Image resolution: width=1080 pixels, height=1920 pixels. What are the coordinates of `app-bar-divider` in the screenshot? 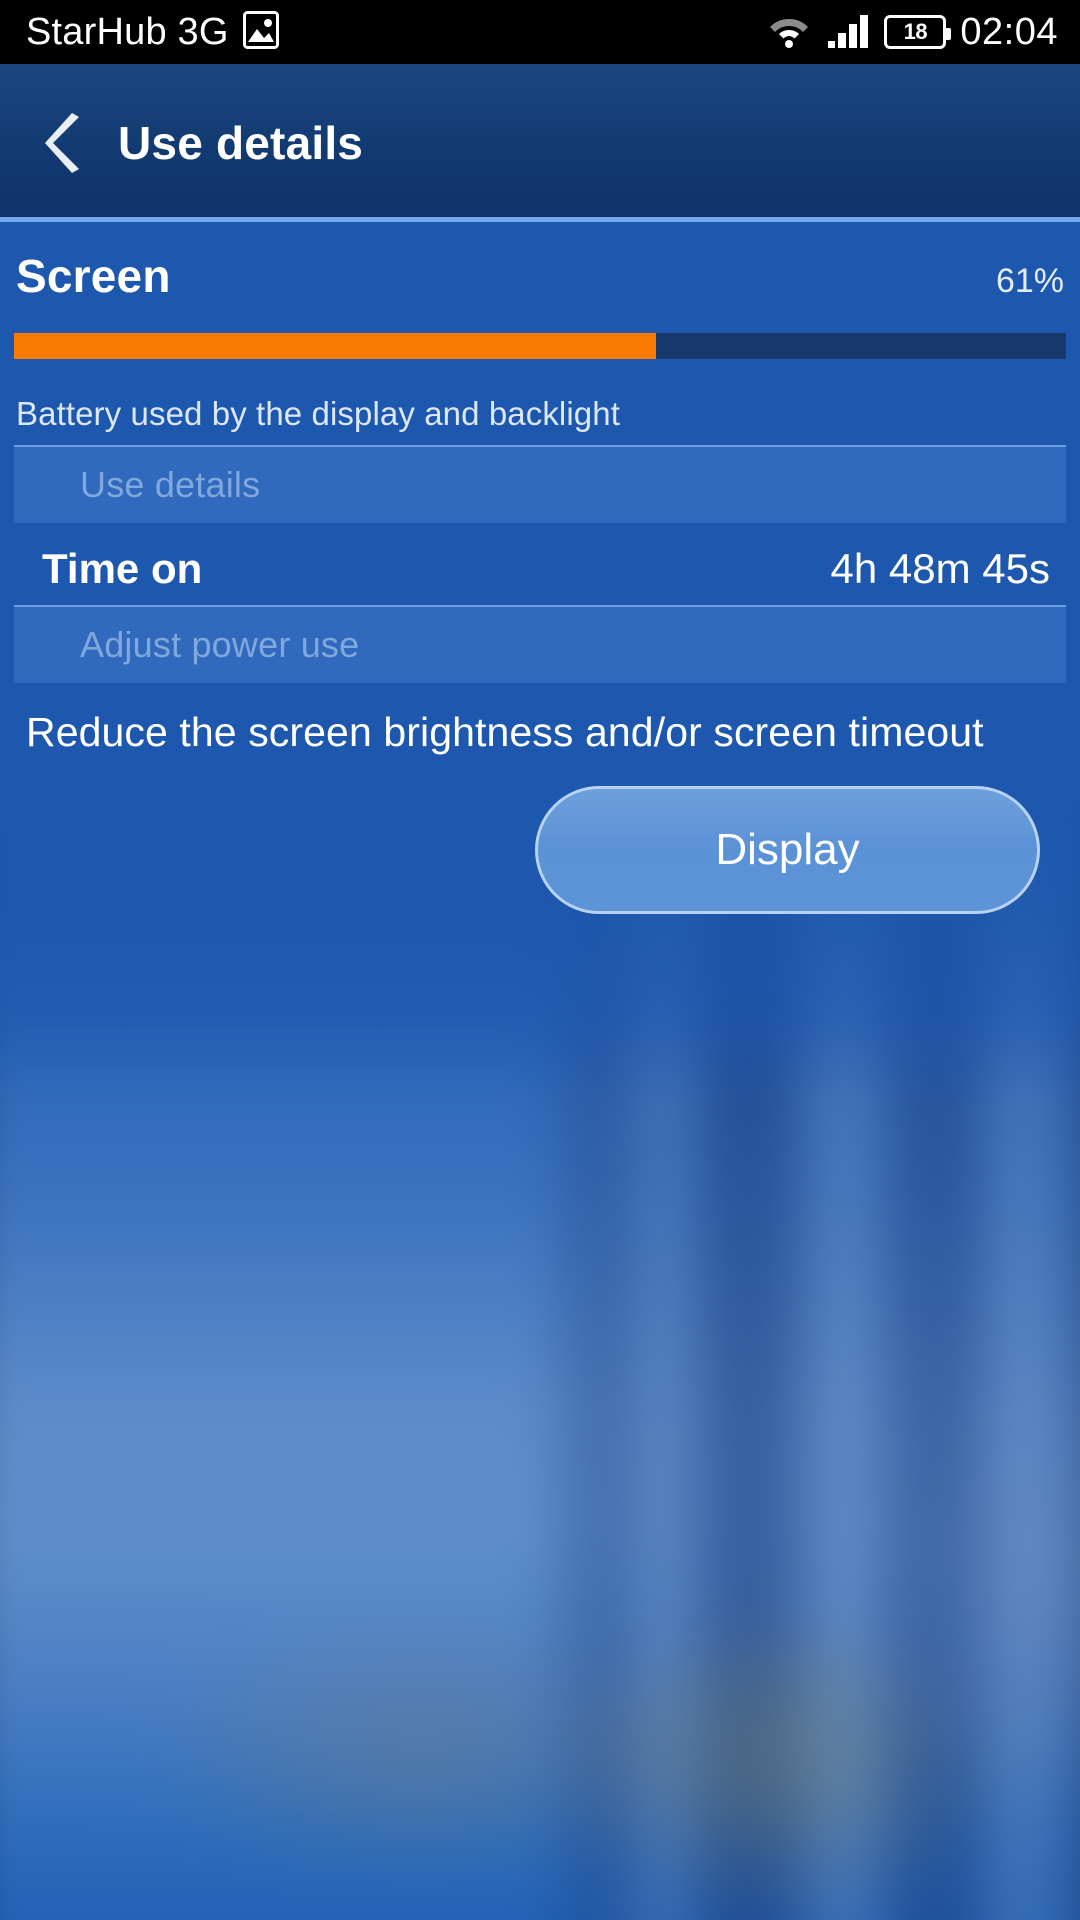 It's located at (540, 219).